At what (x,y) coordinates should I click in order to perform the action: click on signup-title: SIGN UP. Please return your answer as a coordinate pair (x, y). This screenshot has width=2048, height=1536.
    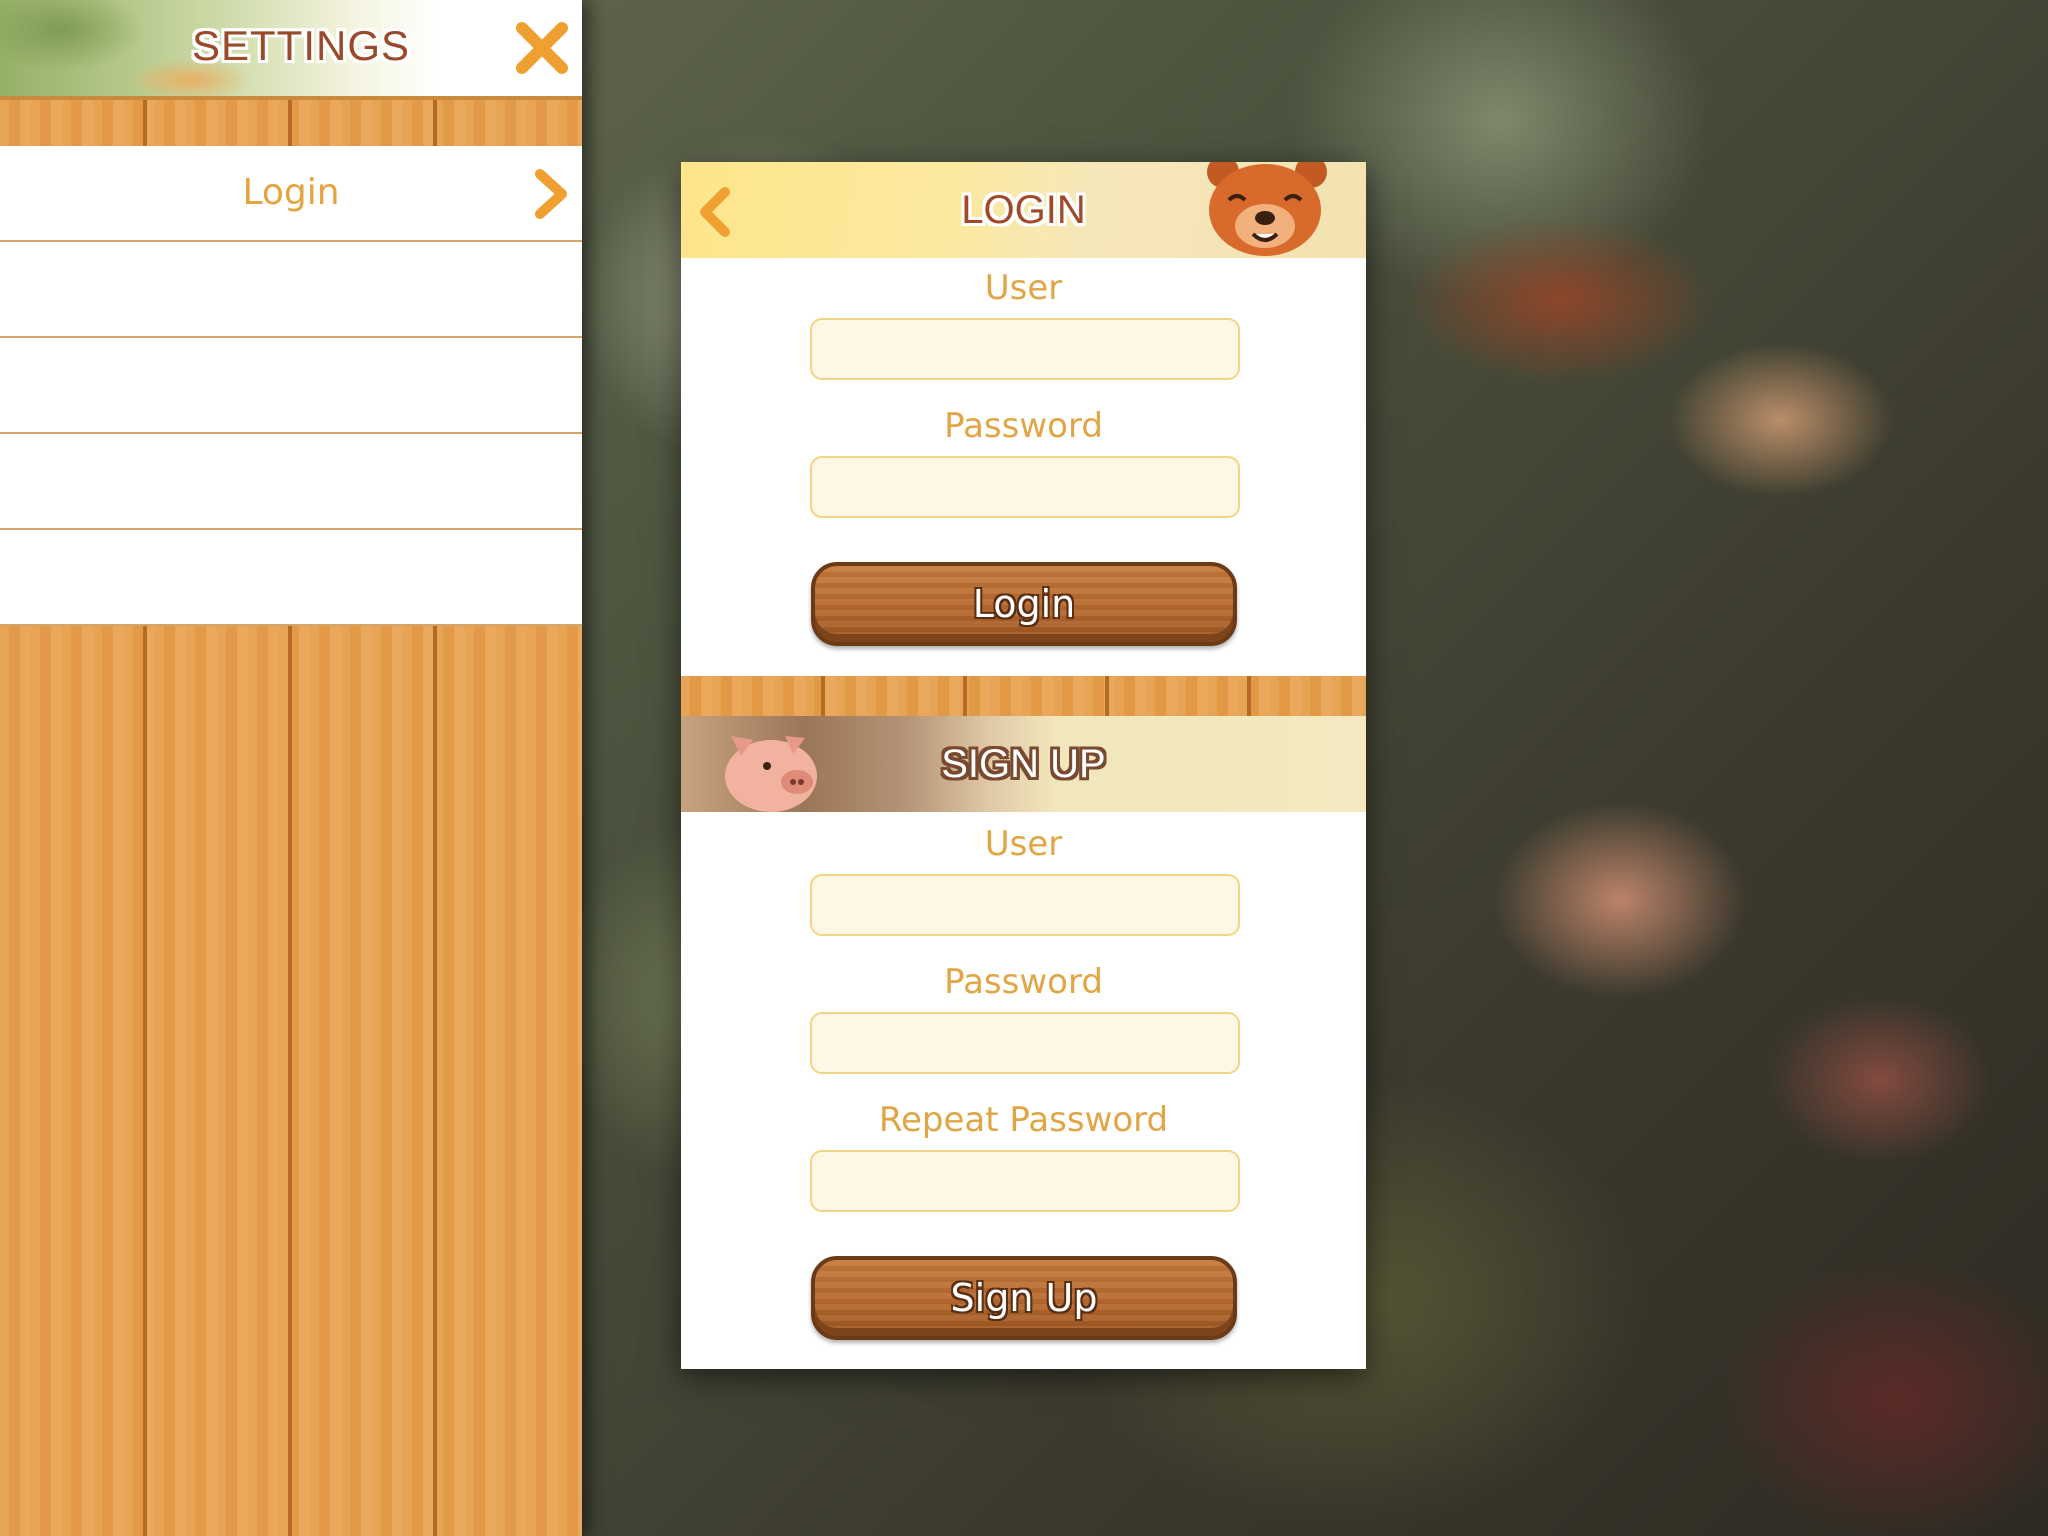
    Looking at the image, I should click on (1023, 764).